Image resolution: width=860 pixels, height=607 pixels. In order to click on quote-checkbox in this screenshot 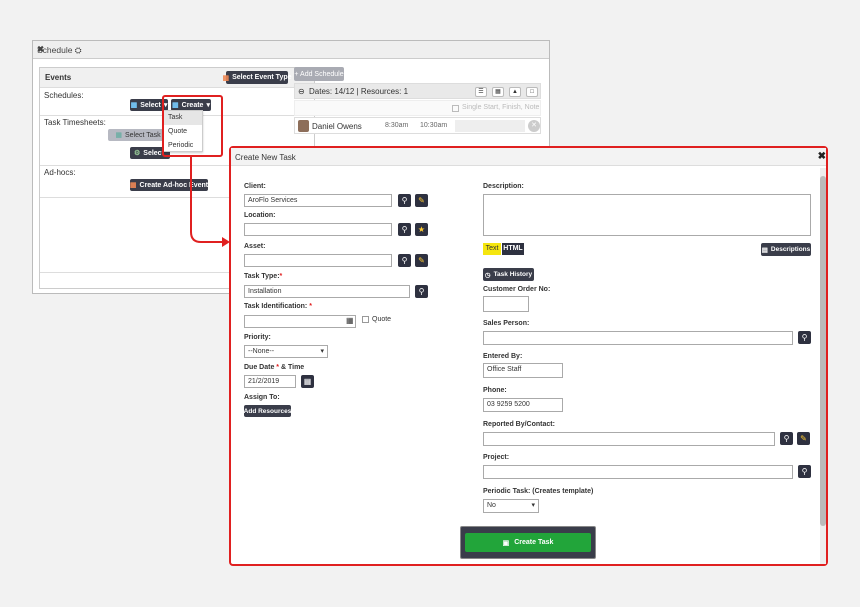, I will do `click(365, 319)`.